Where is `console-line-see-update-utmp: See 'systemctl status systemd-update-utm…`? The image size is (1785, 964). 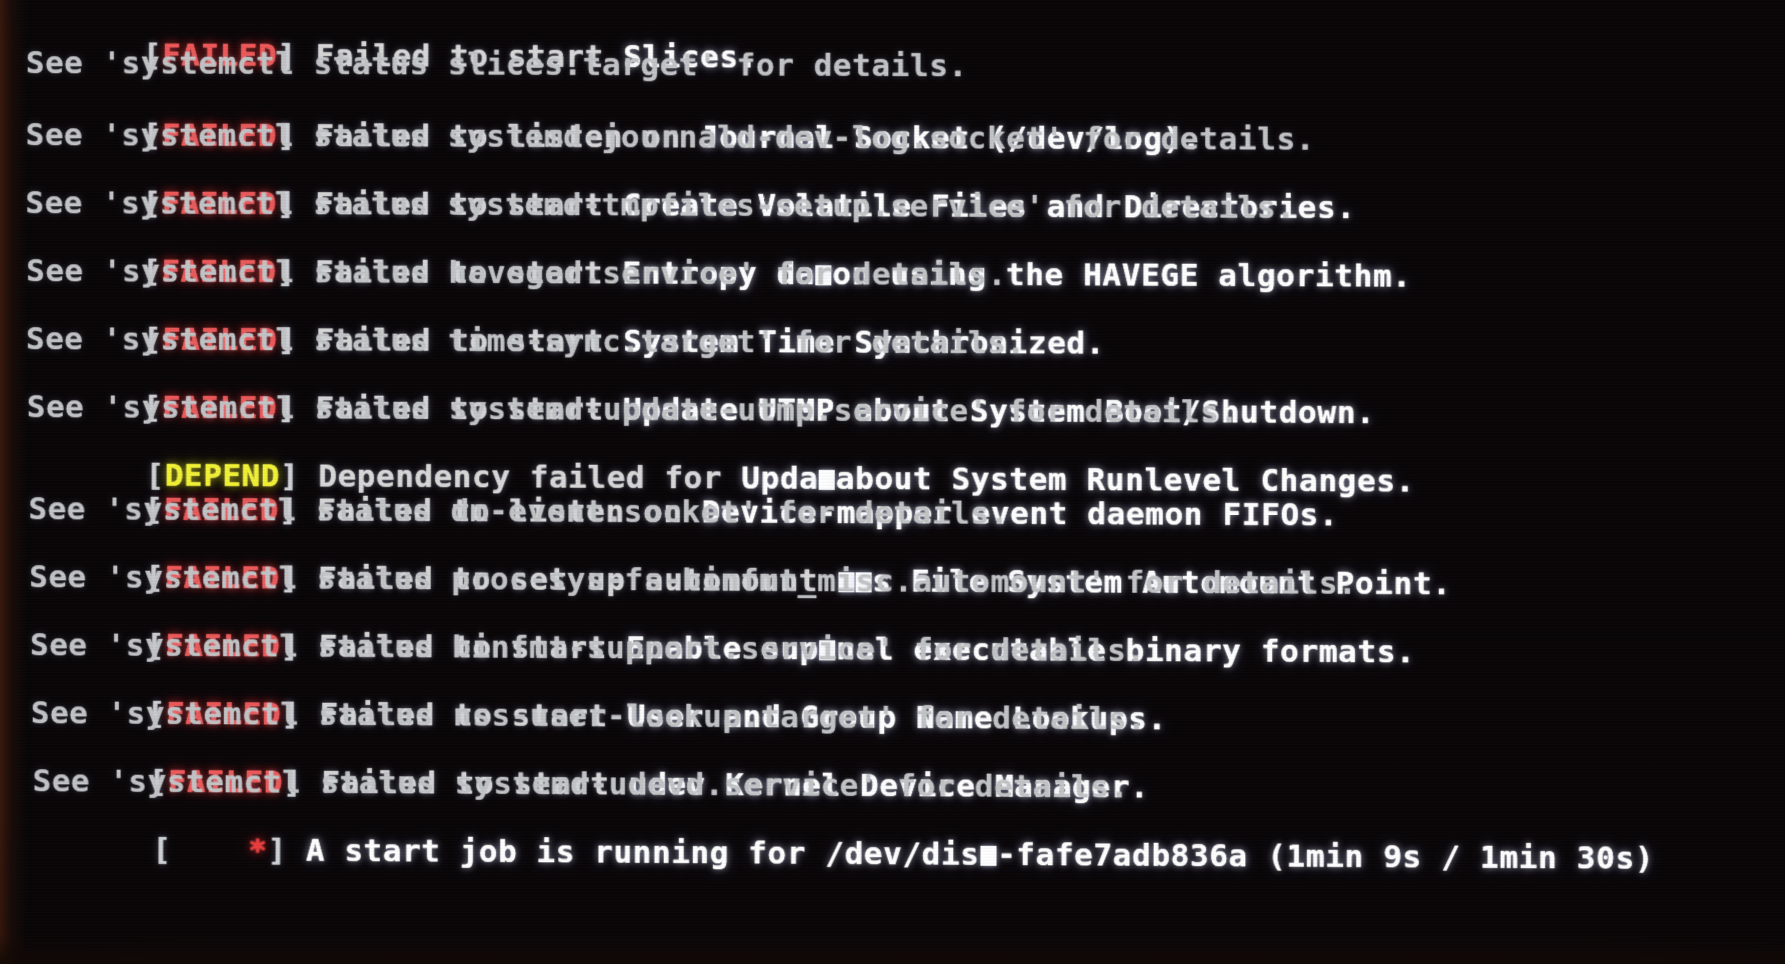
console-line-see-update-utmp: See 'systemctl status systemd-update-utm… is located at coordinates (633, 410).